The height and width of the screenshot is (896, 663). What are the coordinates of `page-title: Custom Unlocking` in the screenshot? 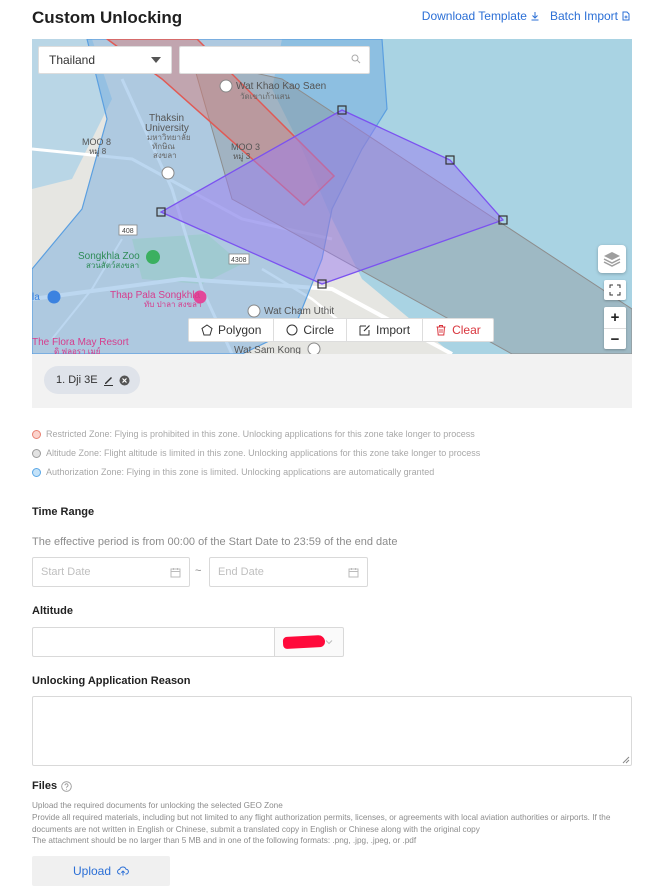 It's located at (107, 17).